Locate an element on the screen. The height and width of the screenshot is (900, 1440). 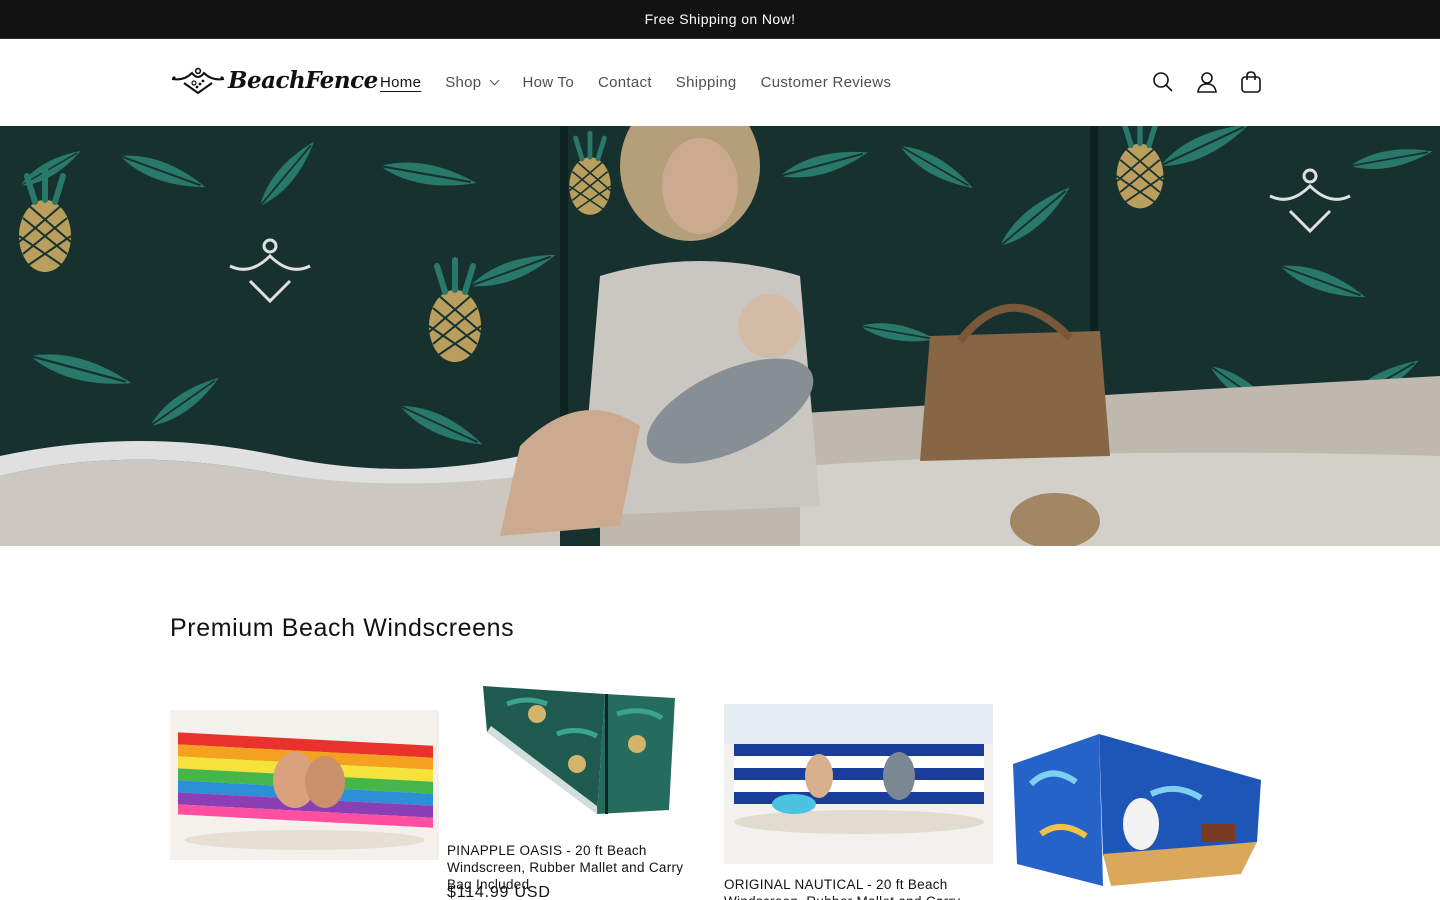
brand-logo: BeachFence is located at coordinates (274, 83).